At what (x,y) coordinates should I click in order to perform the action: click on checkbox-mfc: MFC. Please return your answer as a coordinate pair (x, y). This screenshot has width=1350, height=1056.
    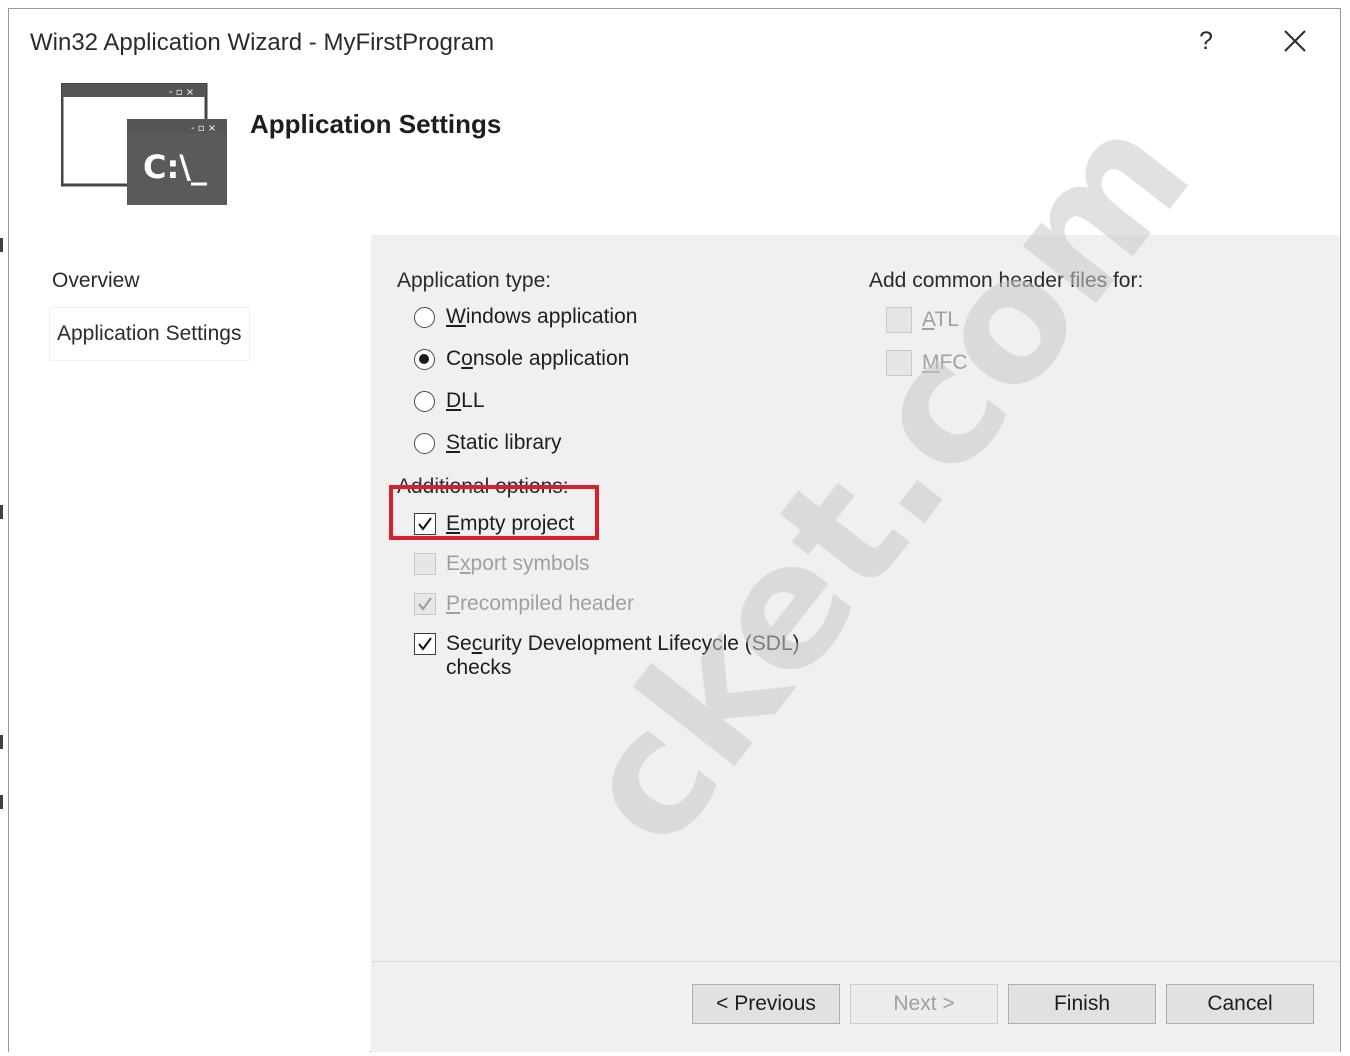
    Looking at the image, I should click on (927, 363).